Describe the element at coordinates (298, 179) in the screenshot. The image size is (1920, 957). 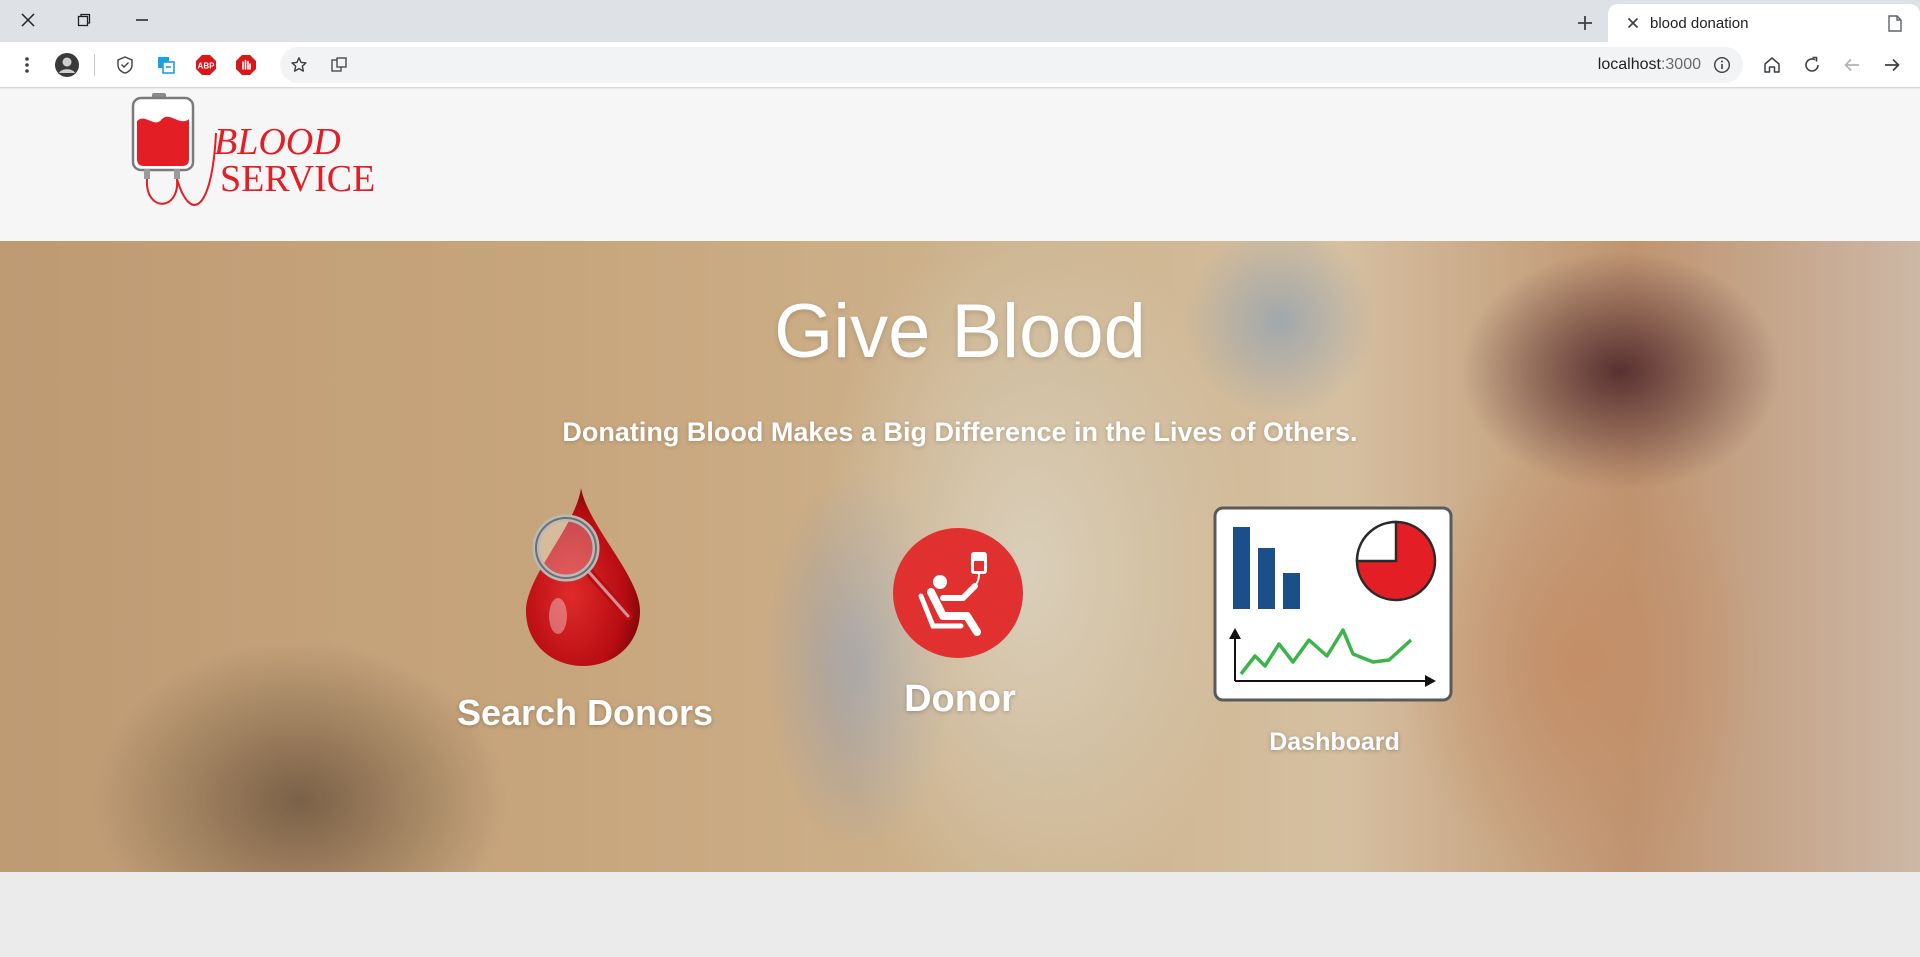
I see `logo-line-service: SERVICE` at that location.